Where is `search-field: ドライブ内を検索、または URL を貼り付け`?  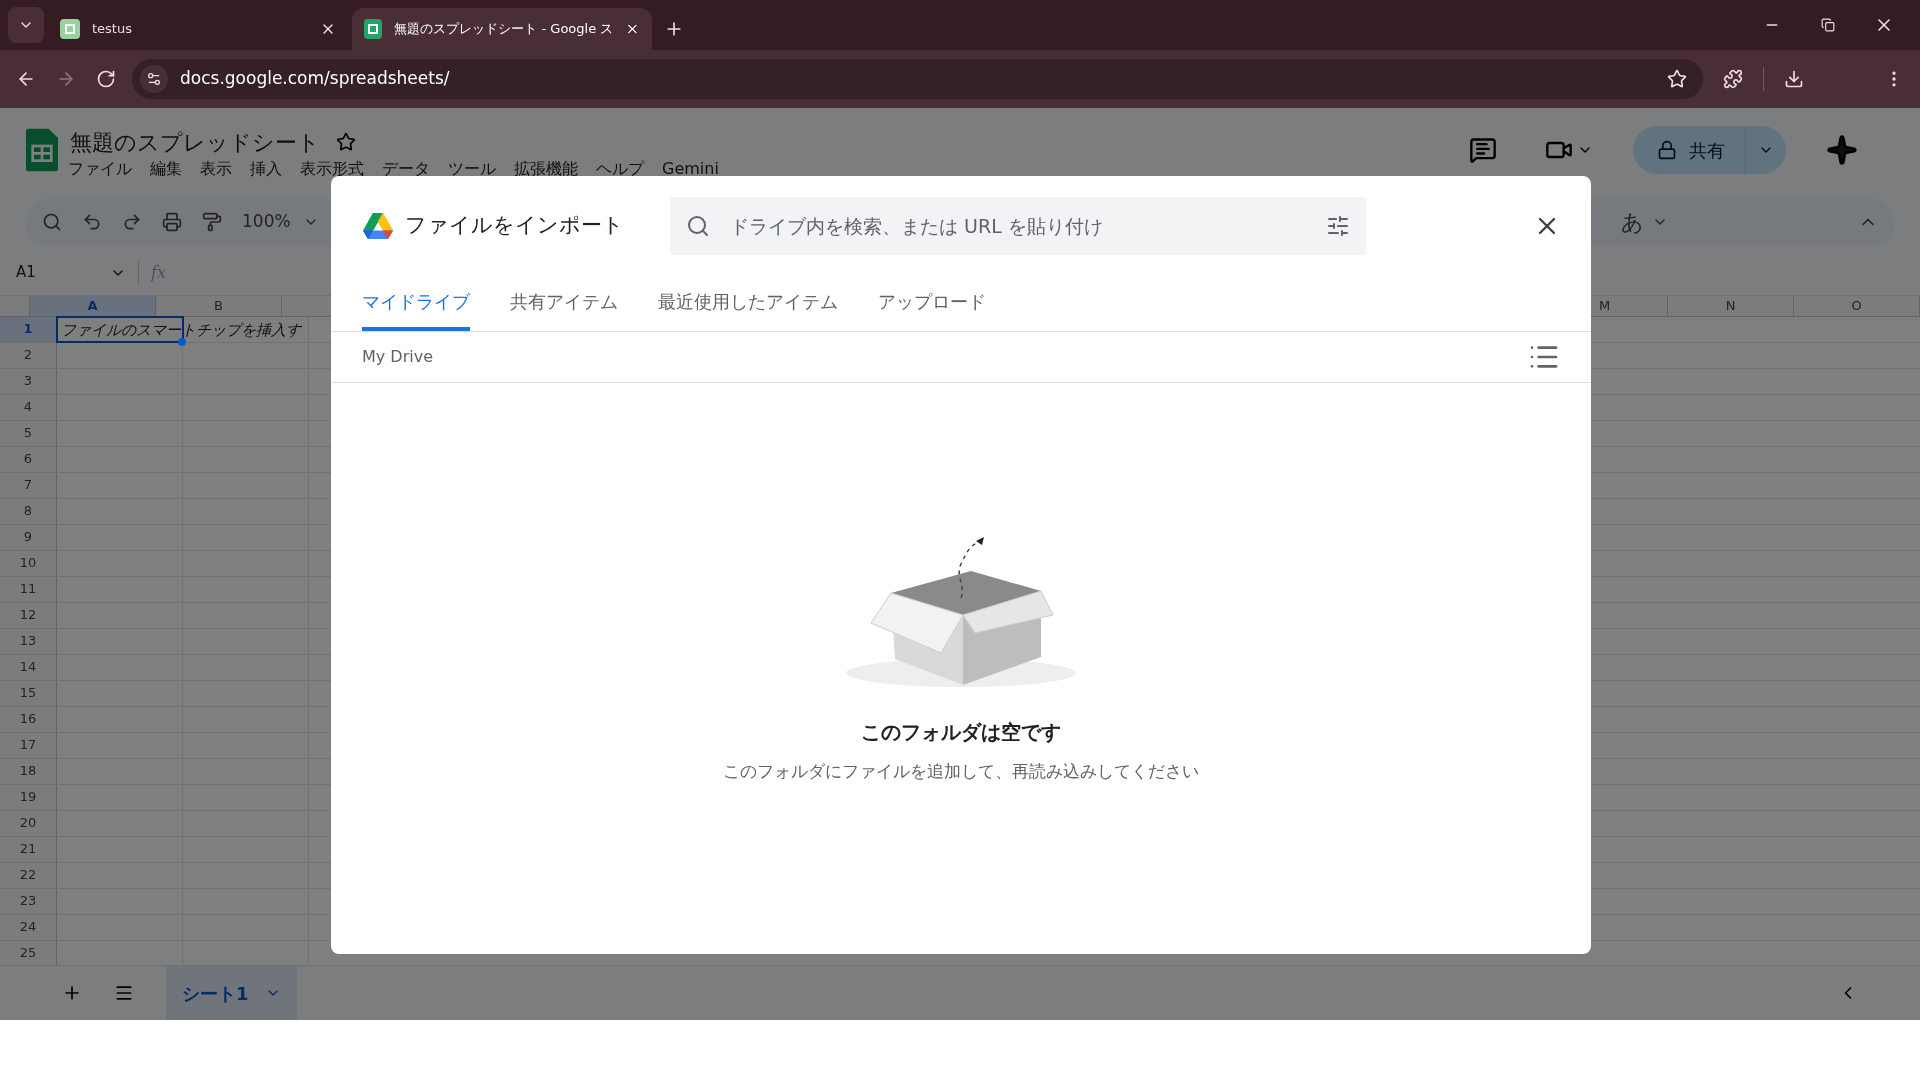 search-field: ドライブ内を検索、または URL を貼り付け is located at coordinates (1018, 226).